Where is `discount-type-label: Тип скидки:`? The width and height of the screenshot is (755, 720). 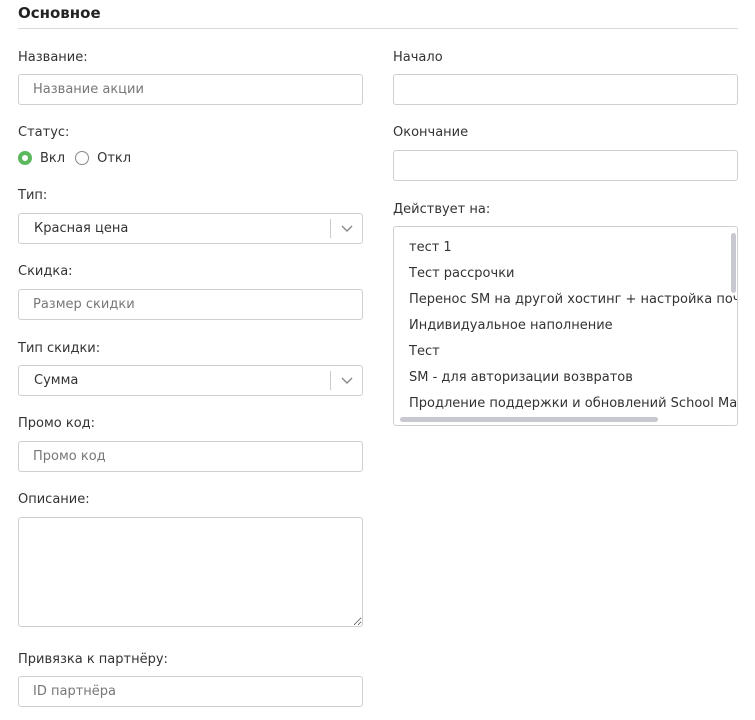
discount-type-label: Тип скидки: is located at coordinates (59, 348).